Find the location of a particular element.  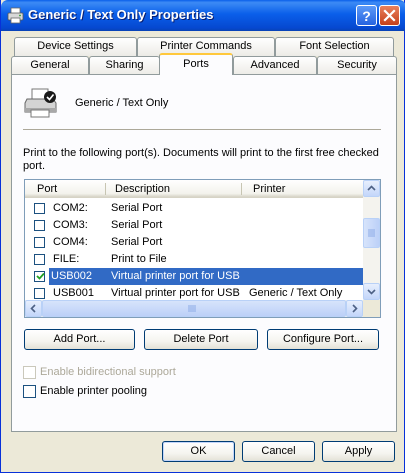

tab-label: Device Settings is located at coordinates (75, 46).